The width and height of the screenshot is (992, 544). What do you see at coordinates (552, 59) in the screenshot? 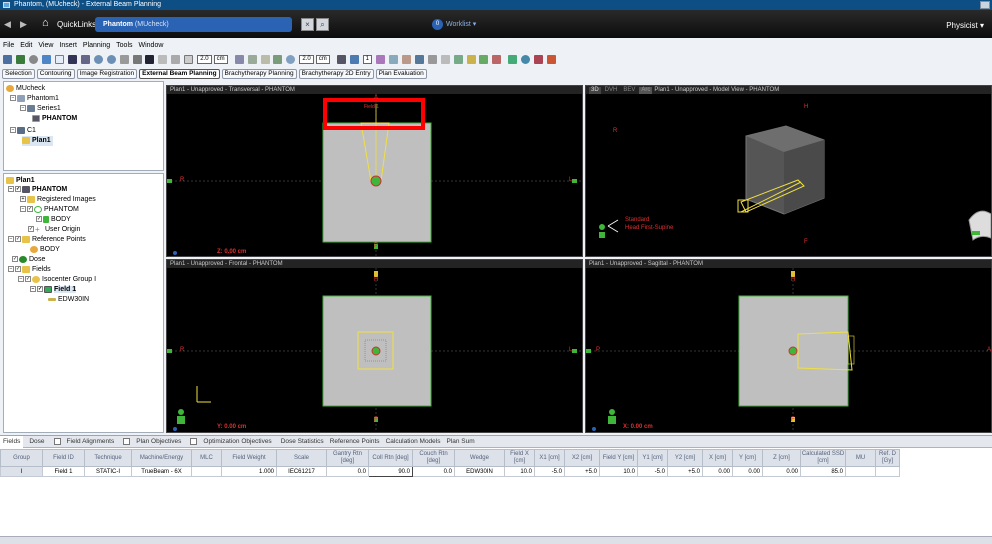
I see `delete-icon` at bounding box center [552, 59].